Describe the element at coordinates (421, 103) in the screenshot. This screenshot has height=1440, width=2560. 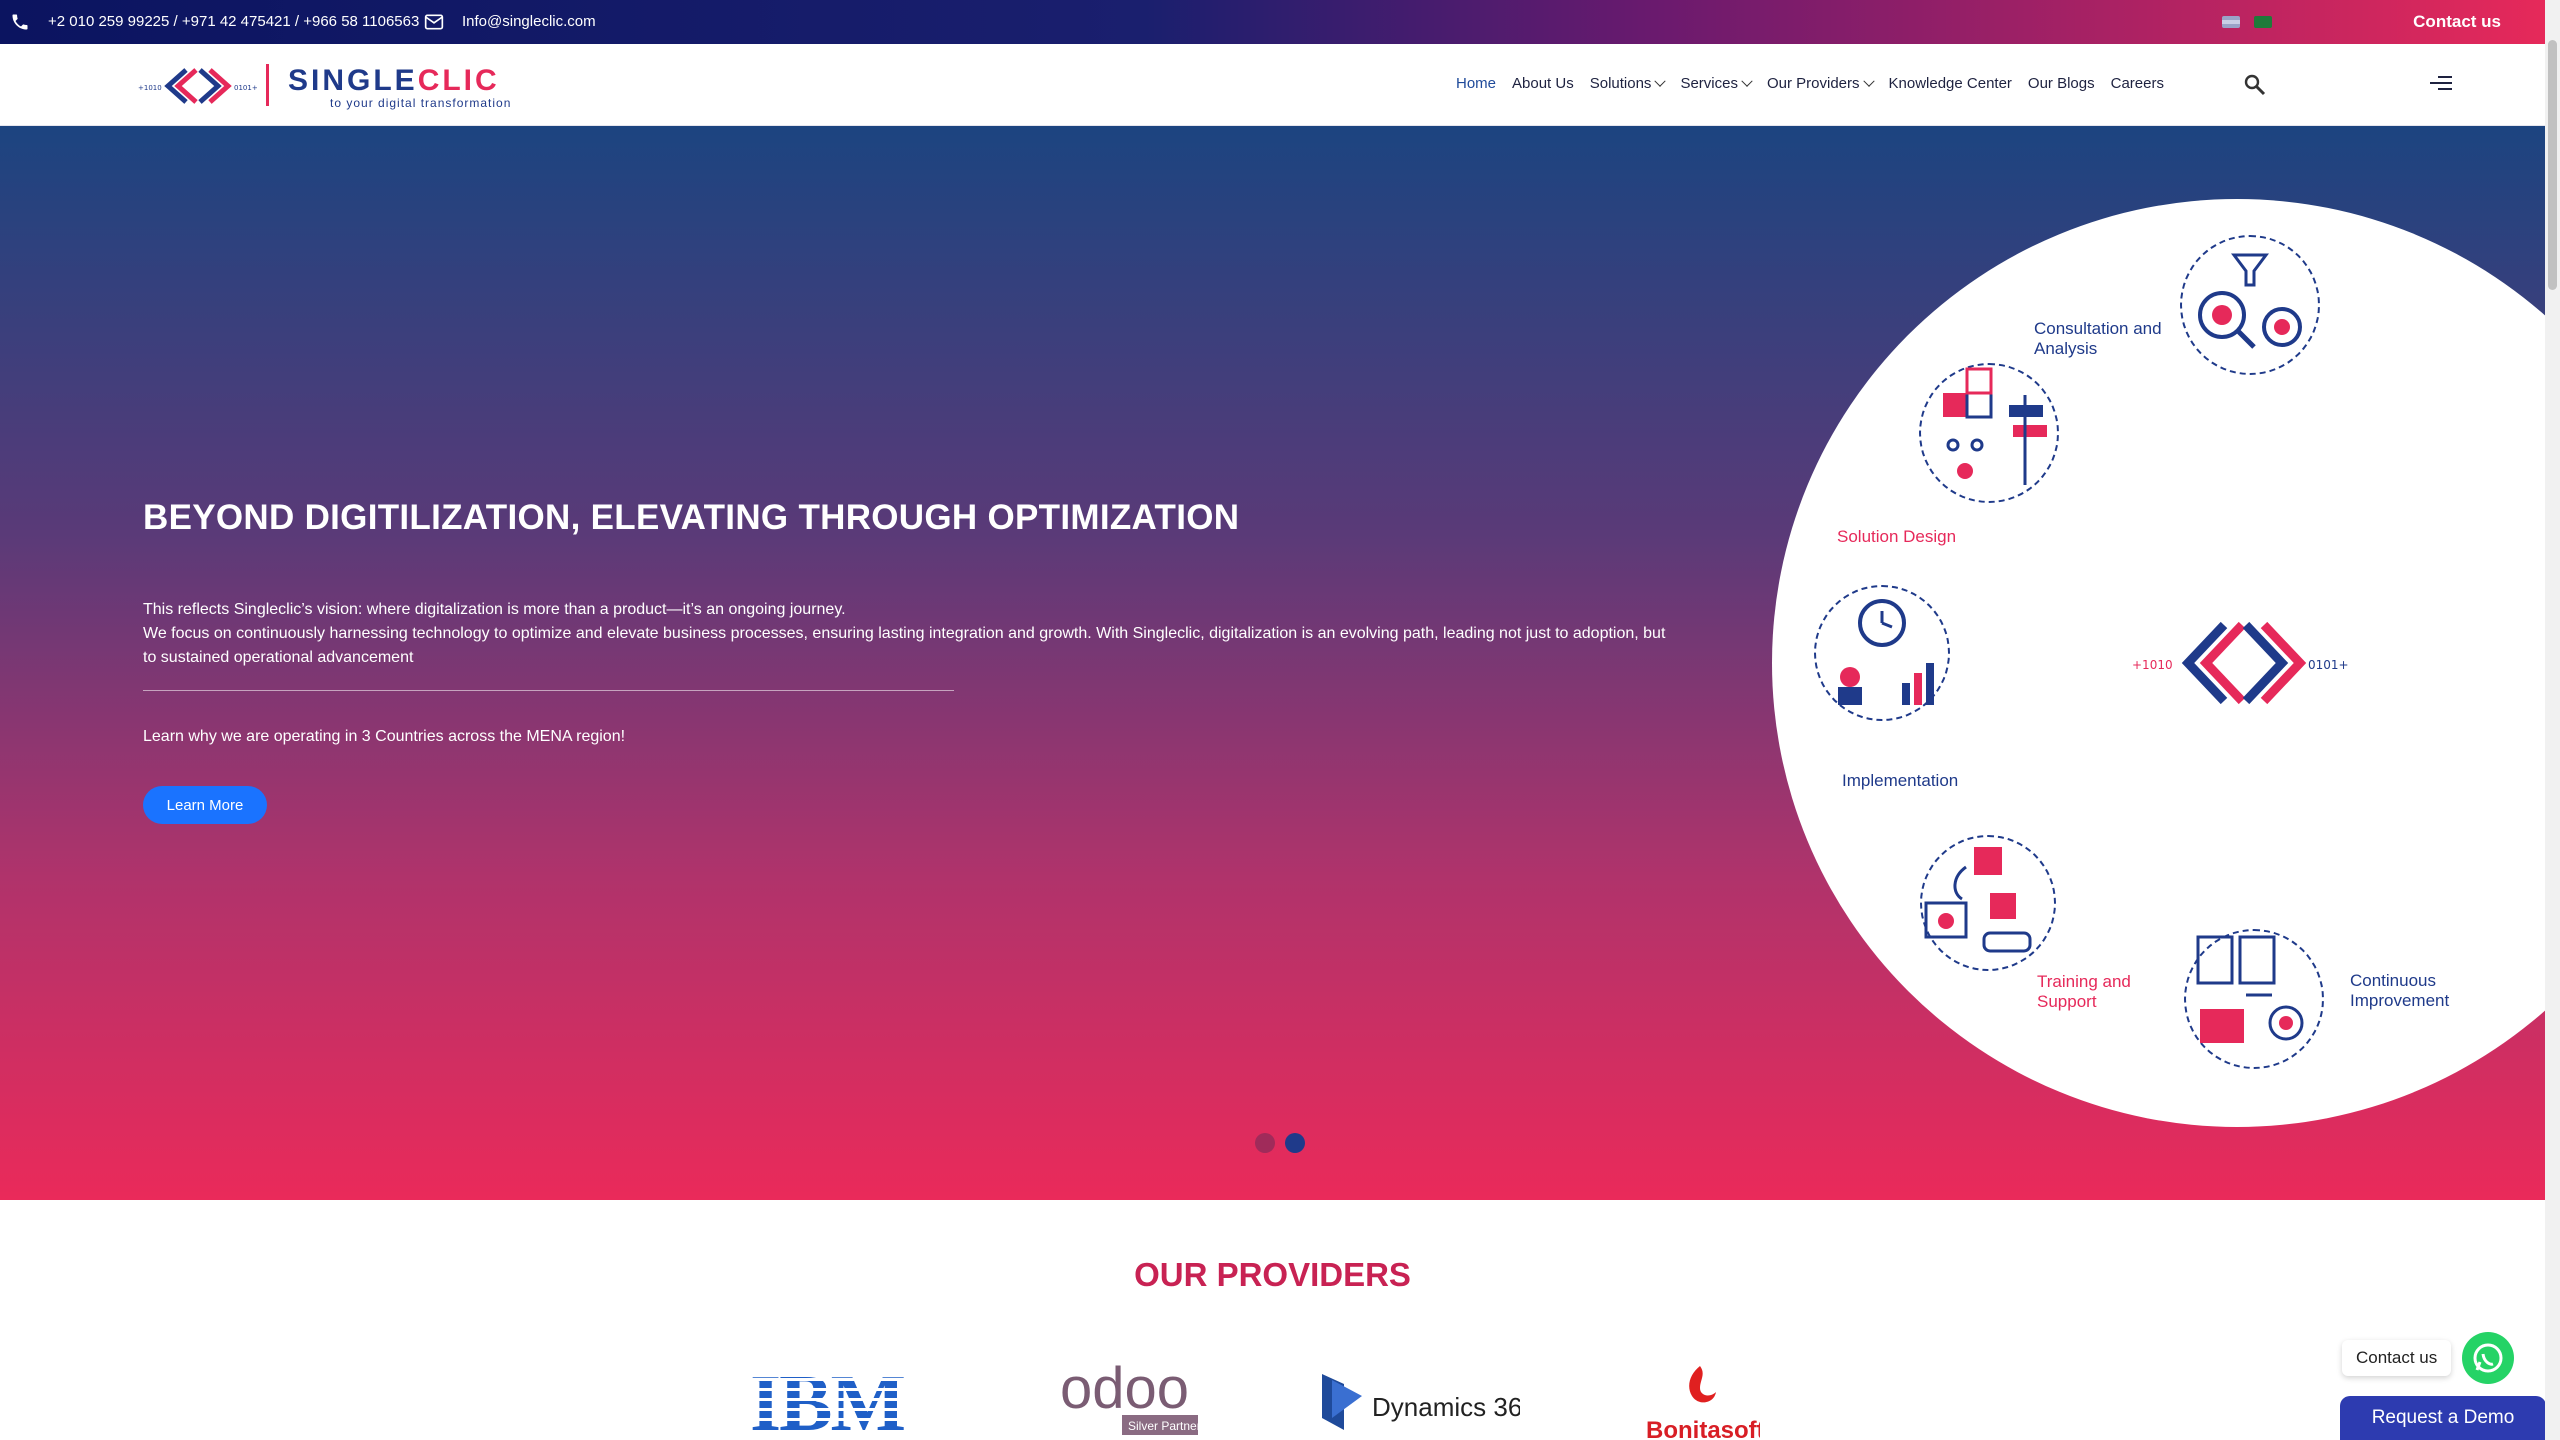
I see `logo-tagline: to your digital transformation` at that location.